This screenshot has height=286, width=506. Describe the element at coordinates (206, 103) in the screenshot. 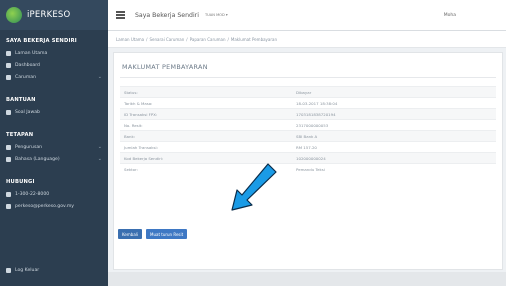

I see `row-label: Tarikh & Masa:` at that location.